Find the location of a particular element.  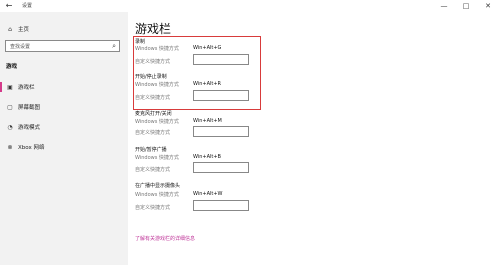

xbox-icon: ⊗ is located at coordinates (10, 147).